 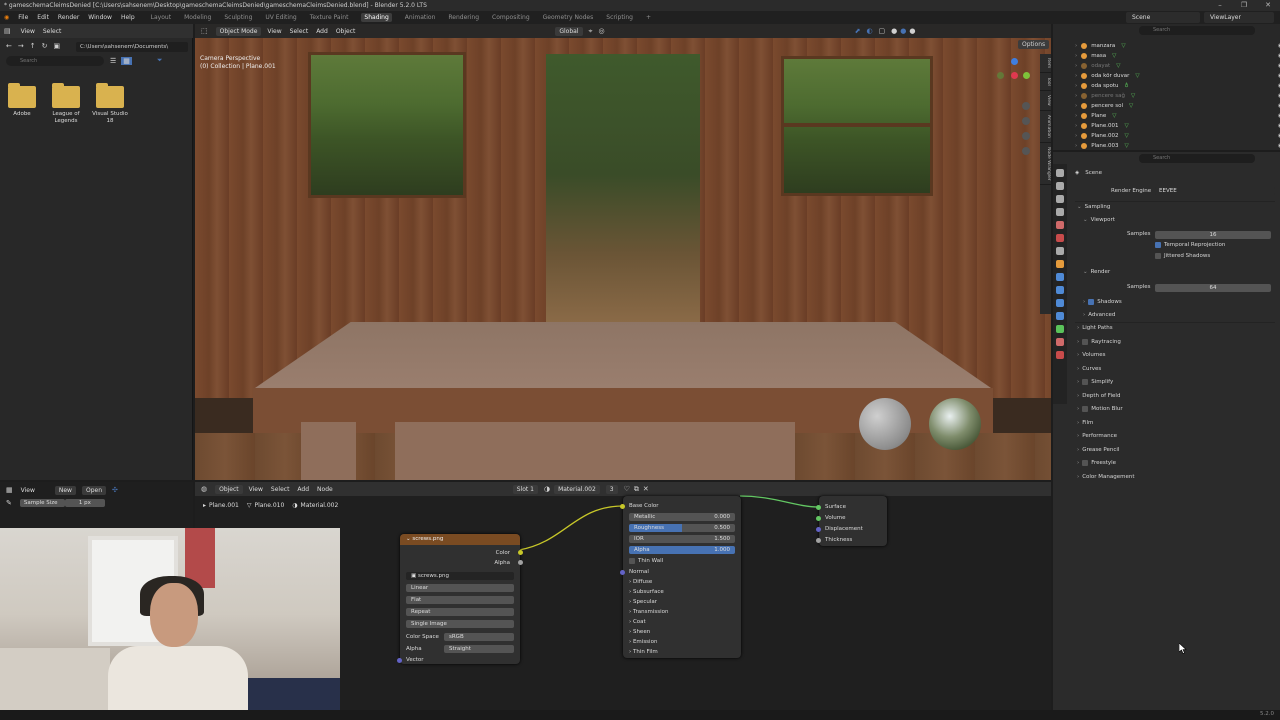 What do you see at coordinates (520, 552) in the screenshot?
I see `socket-color-out` at bounding box center [520, 552].